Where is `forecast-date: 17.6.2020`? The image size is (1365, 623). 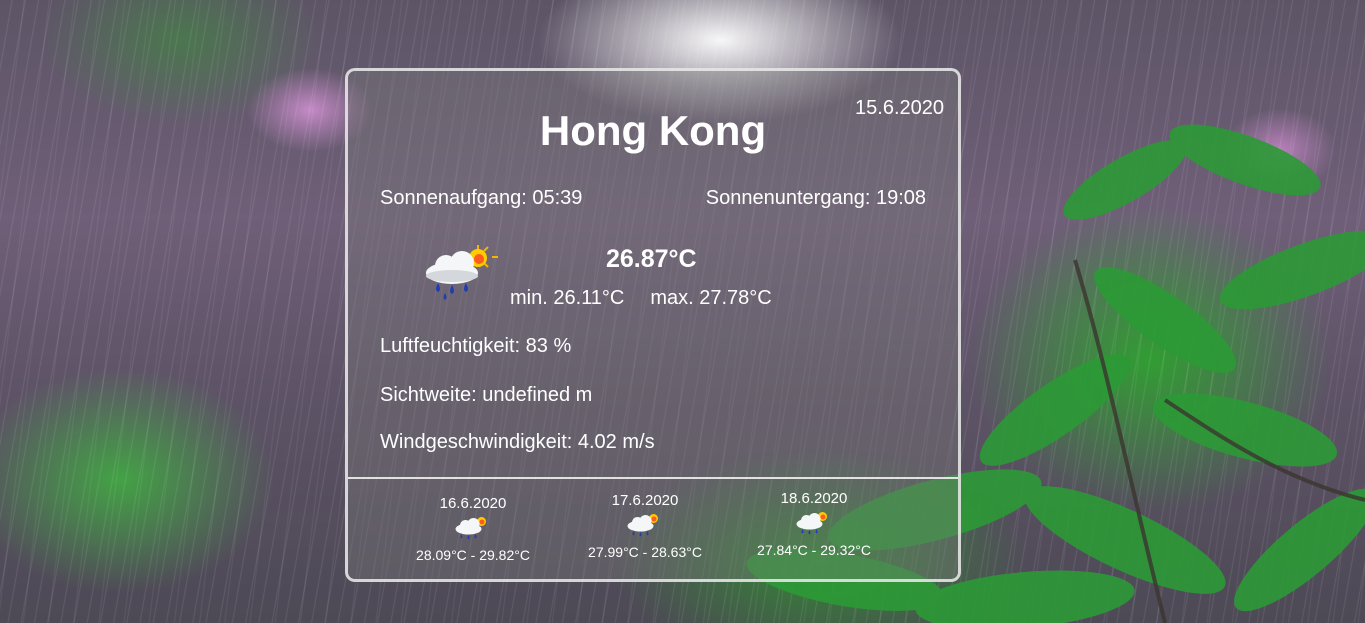
forecast-date: 17.6.2020 is located at coordinates (645, 500).